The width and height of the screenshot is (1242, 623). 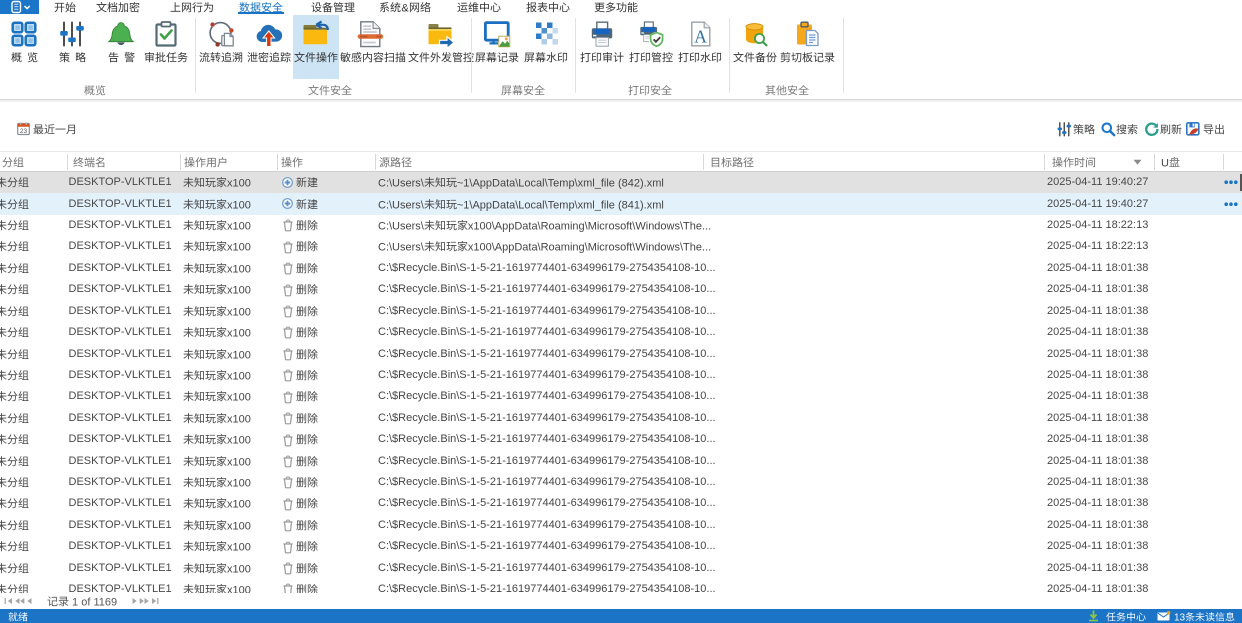 I want to click on svg-text: A, so click(x=700, y=37).